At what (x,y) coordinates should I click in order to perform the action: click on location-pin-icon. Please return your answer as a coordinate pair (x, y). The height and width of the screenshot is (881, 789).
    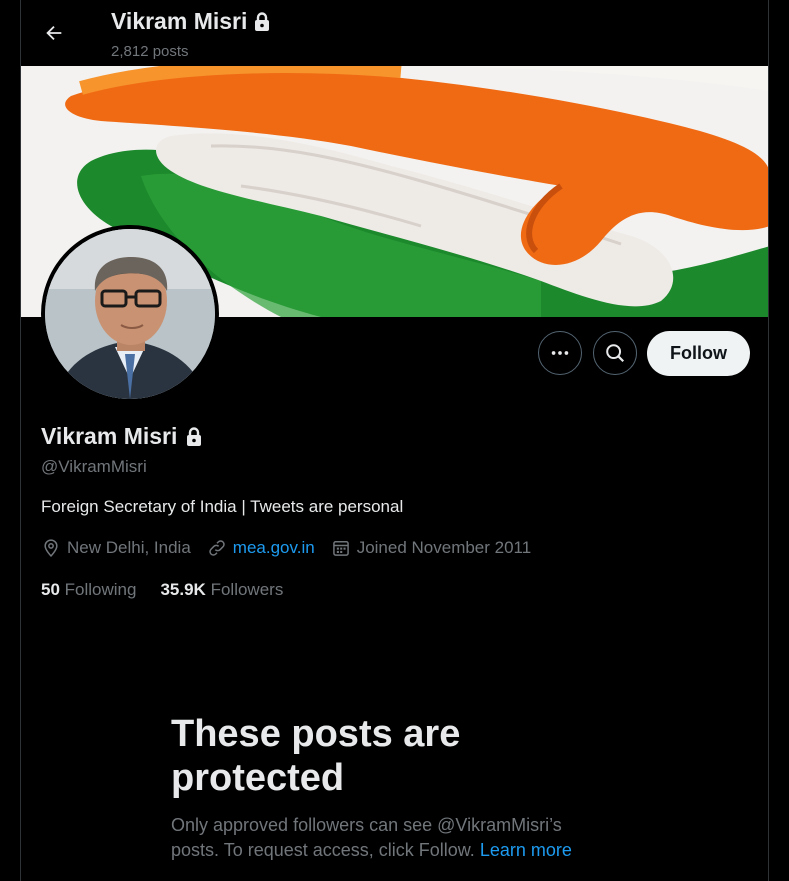
    Looking at the image, I should click on (51, 548).